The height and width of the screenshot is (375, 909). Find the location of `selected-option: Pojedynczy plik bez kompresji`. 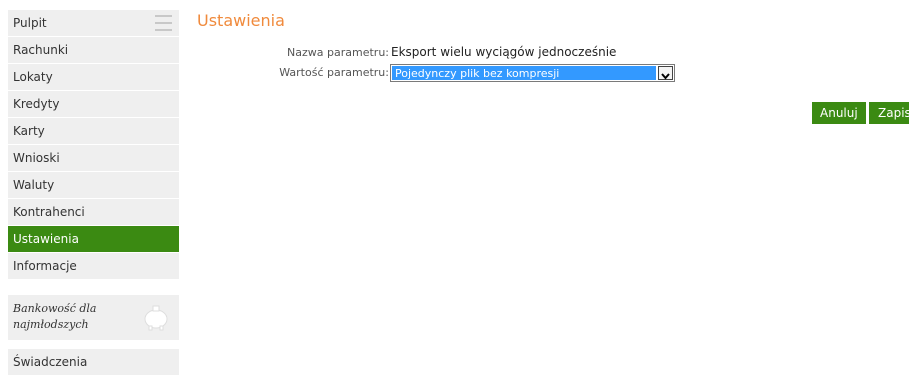

selected-option: Pojedynczy plik bez kompresji is located at coordinates (524, 73).